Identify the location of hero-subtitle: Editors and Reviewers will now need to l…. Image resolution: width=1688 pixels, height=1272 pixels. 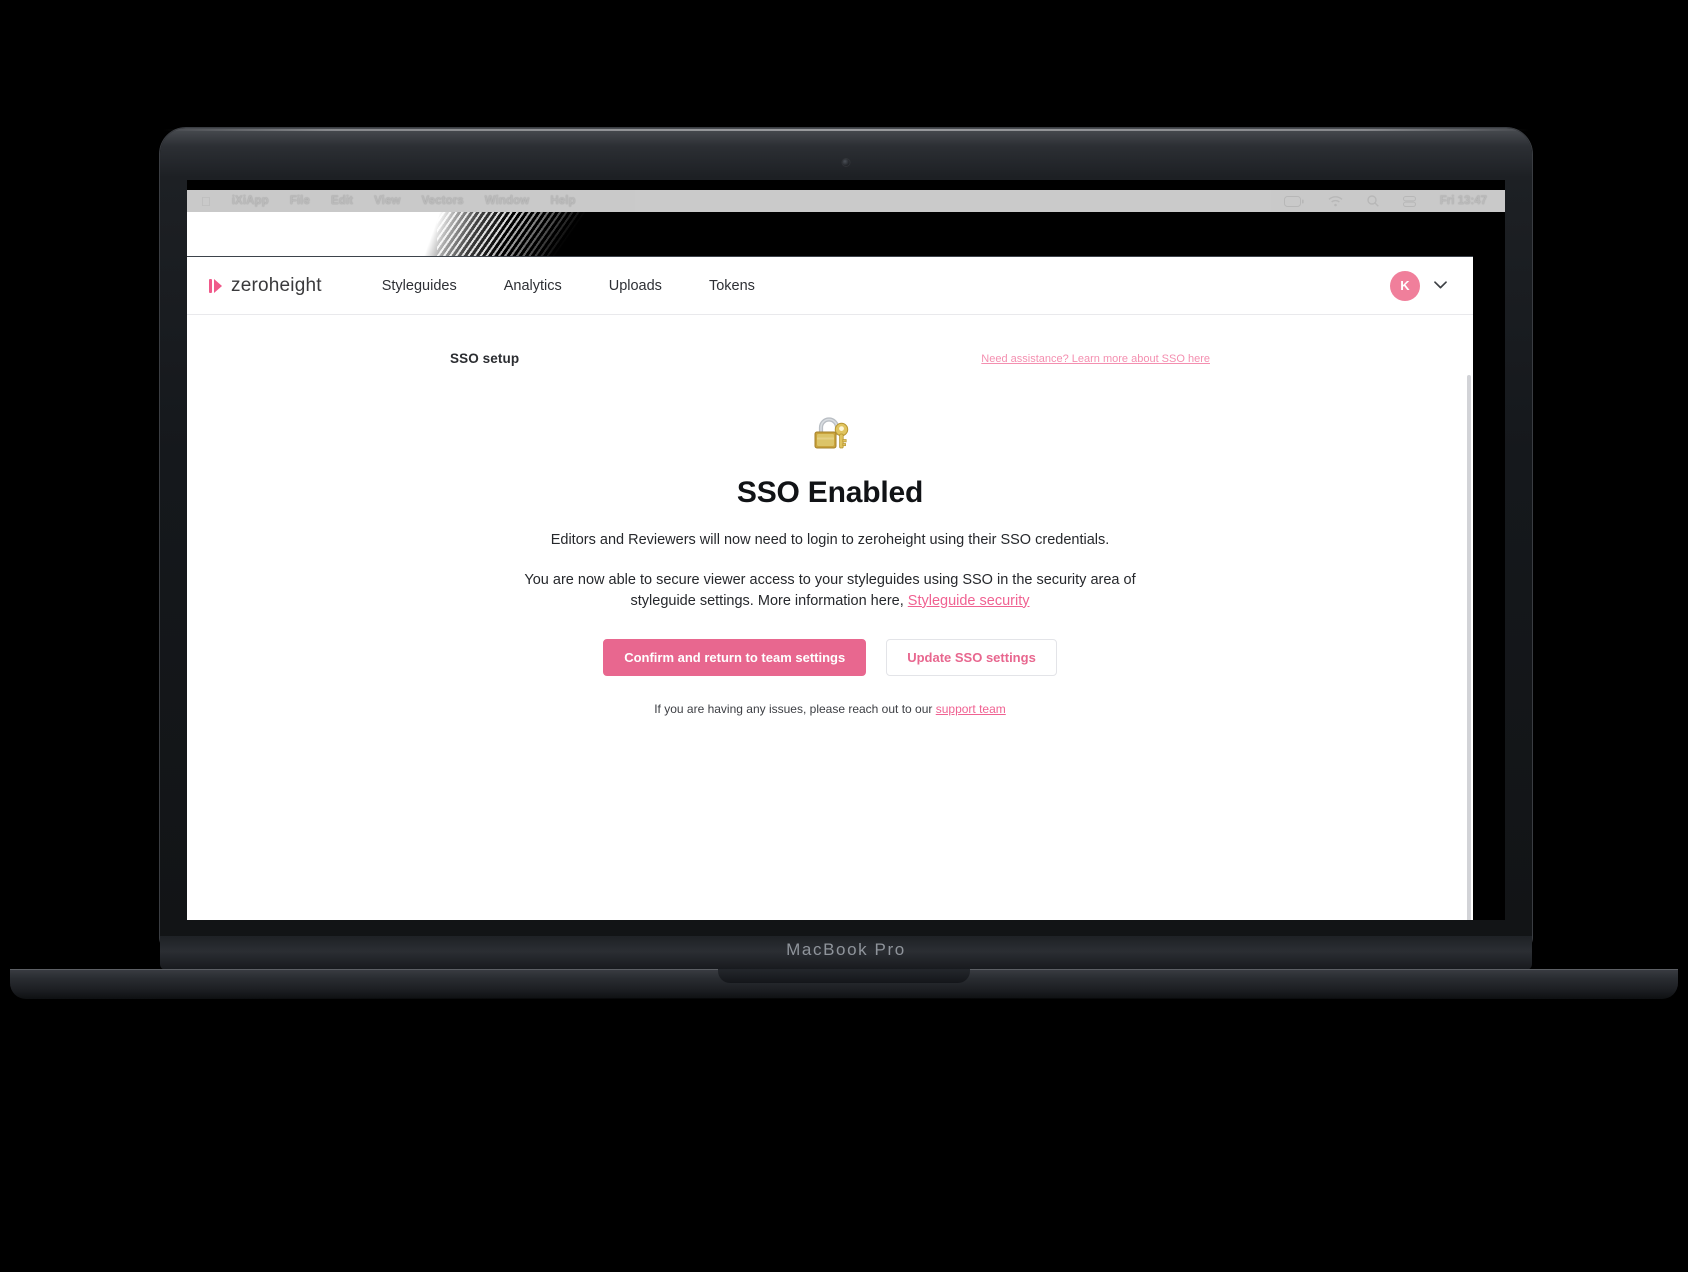
(830, 540).